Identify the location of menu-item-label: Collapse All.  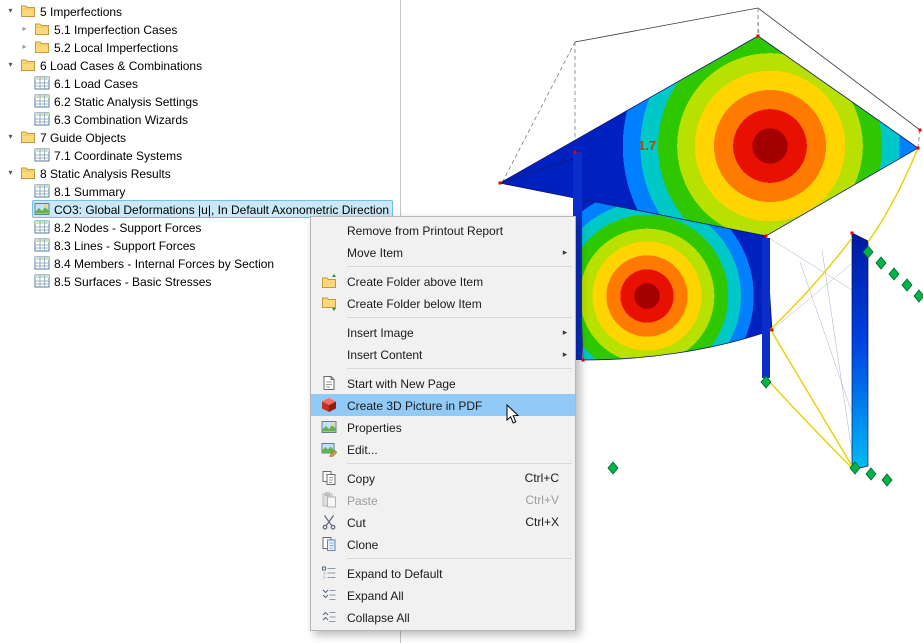
(378, 617).